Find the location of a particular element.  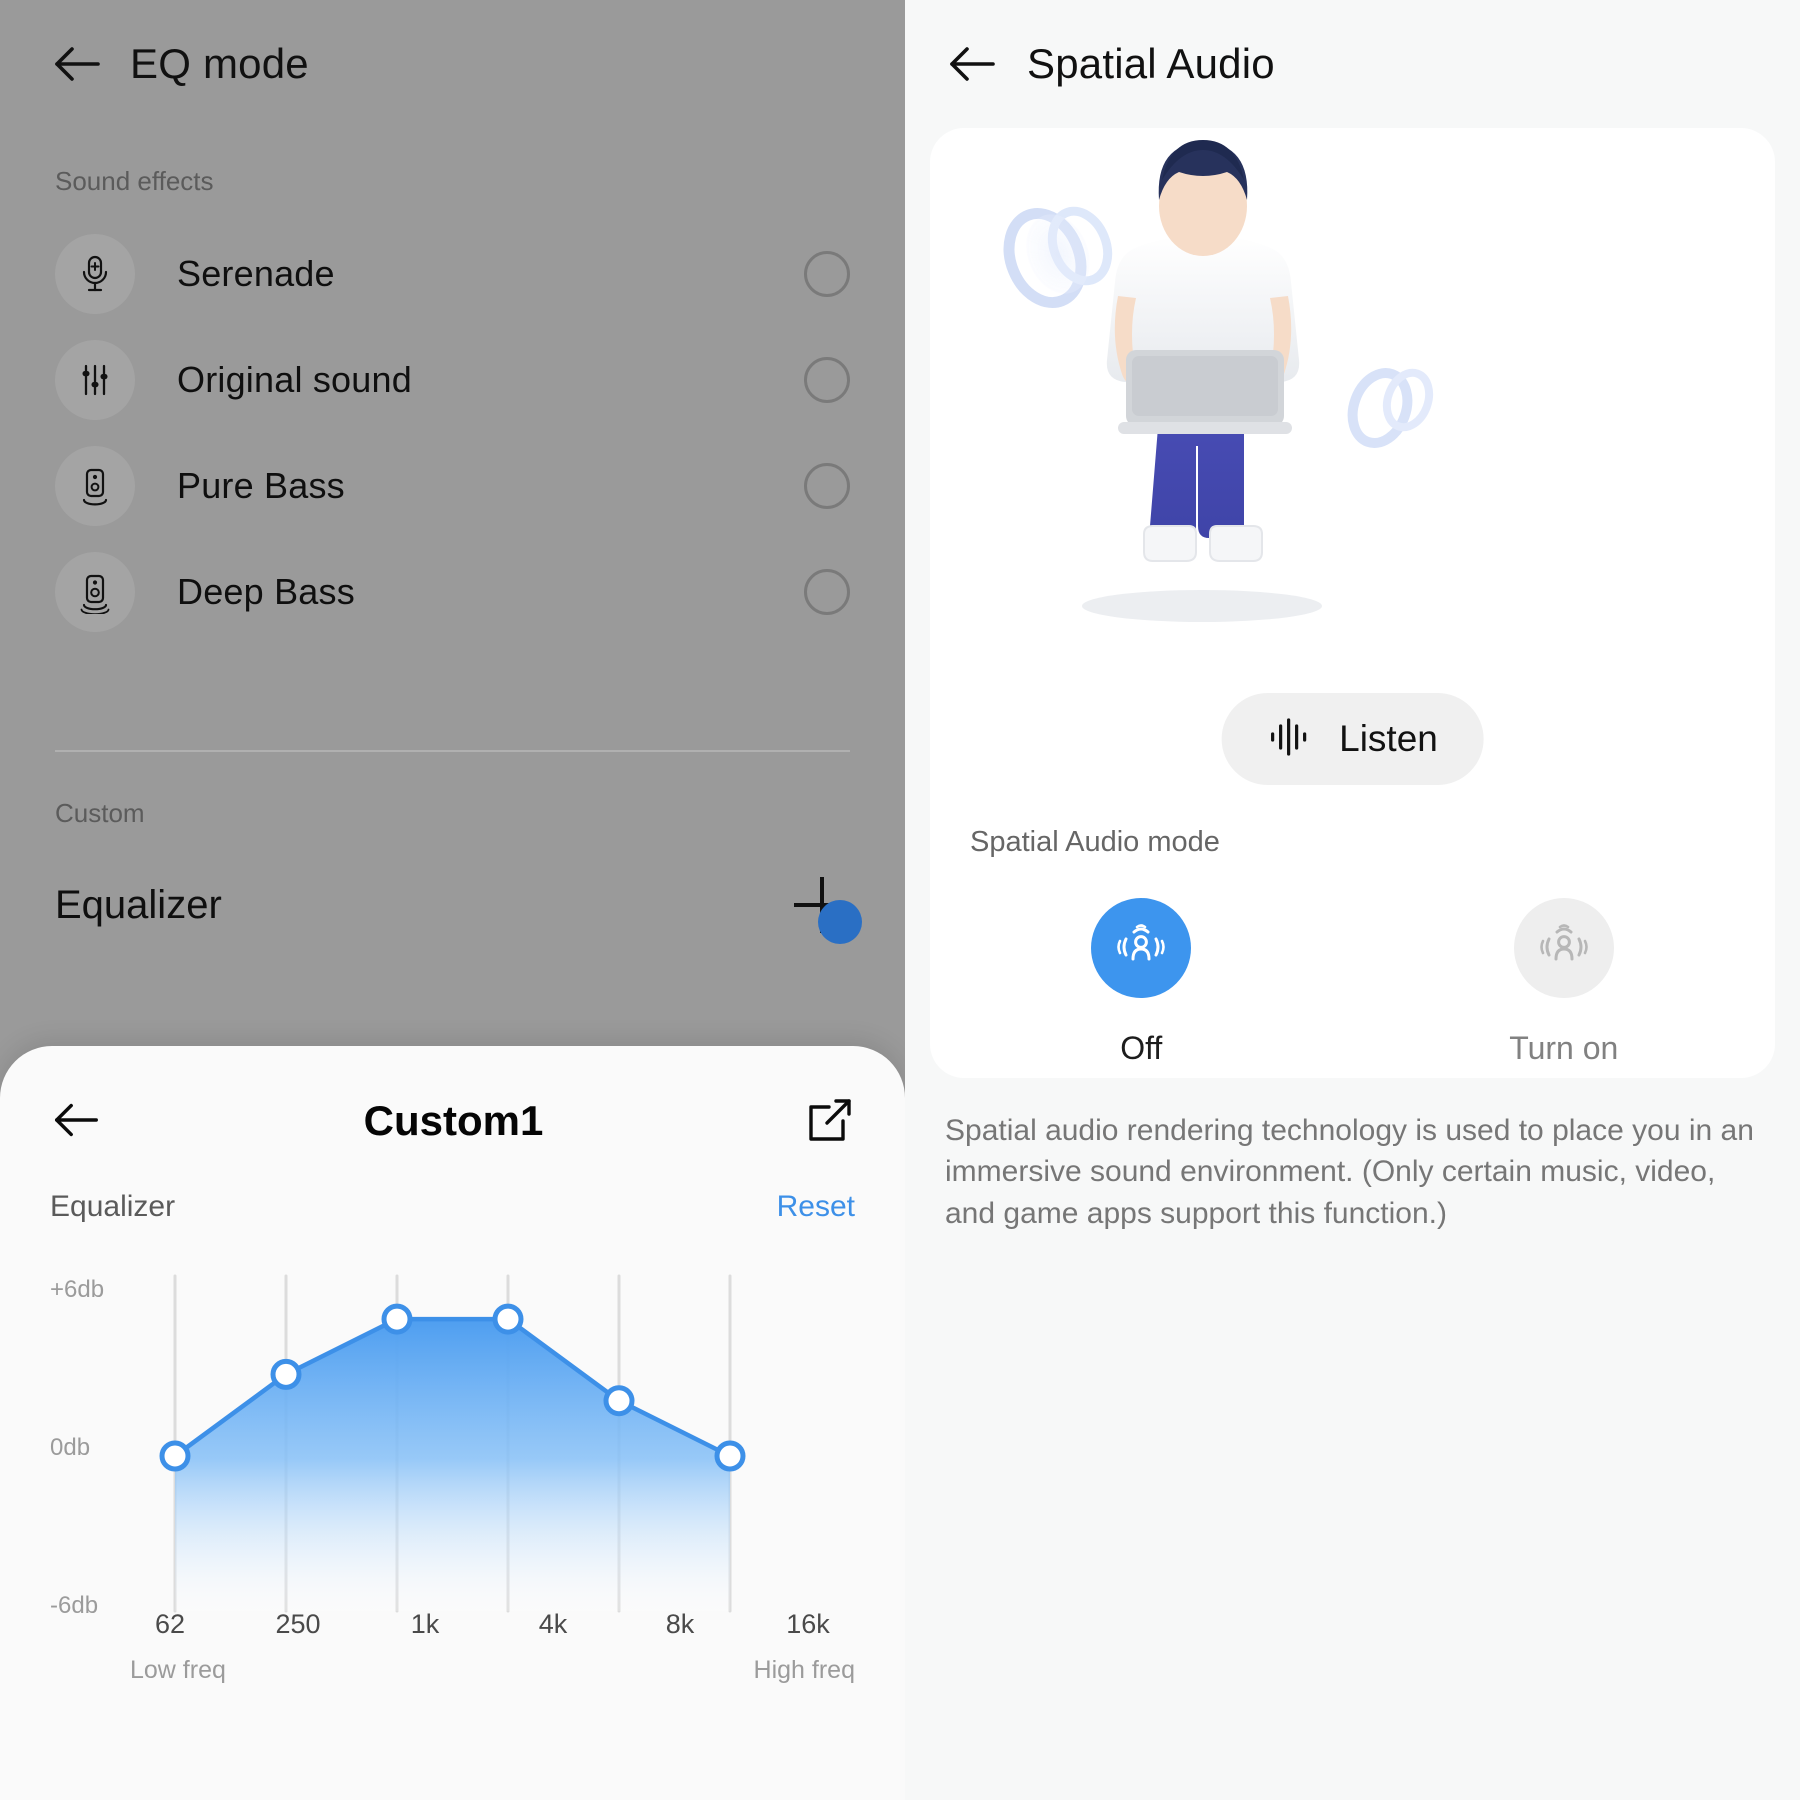

equalizer-sublabel: Equalizer is located at coordinates (113, 1206).